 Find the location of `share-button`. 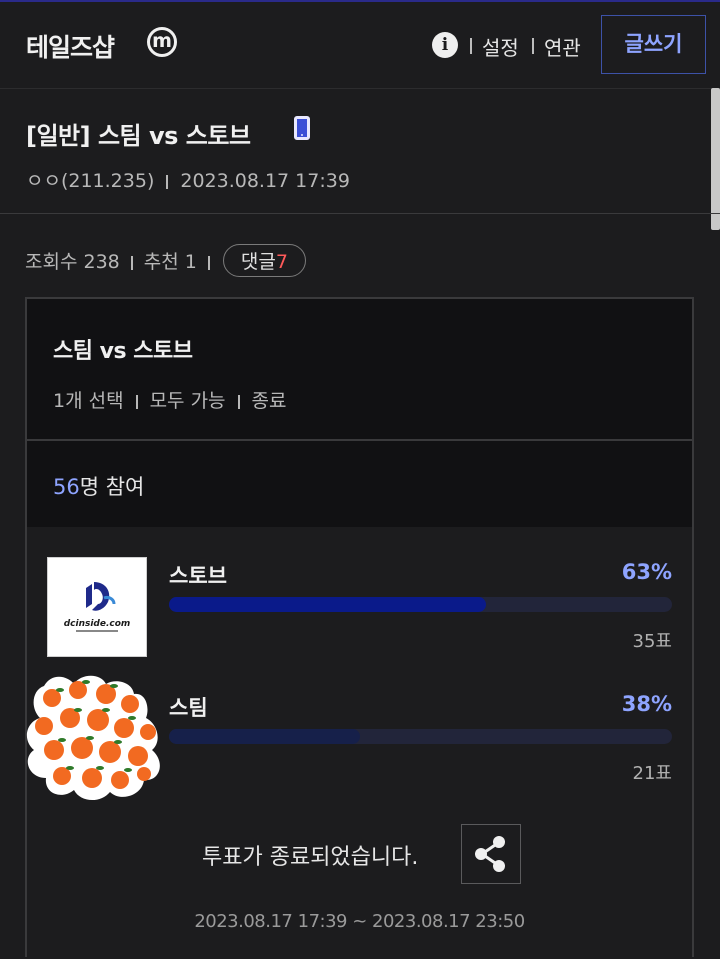

share-button is located at coordinates (491, 854).